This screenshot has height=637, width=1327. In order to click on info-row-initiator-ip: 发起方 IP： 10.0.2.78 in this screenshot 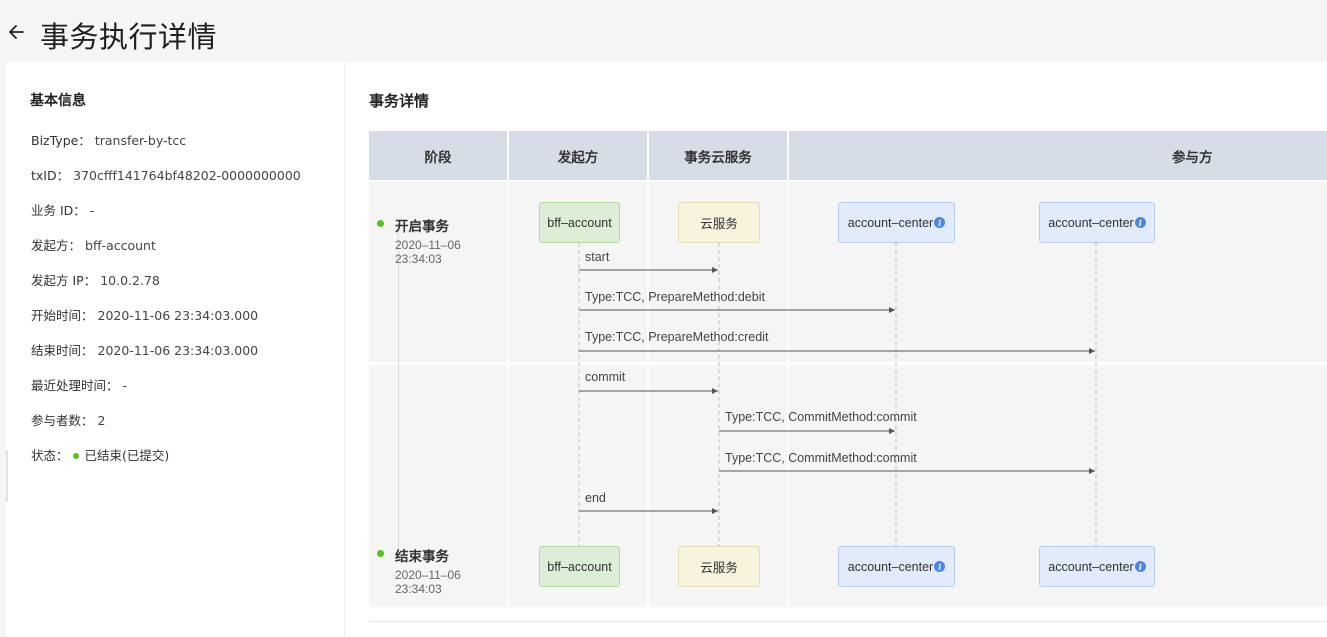, I will do `click(95, 280)`.